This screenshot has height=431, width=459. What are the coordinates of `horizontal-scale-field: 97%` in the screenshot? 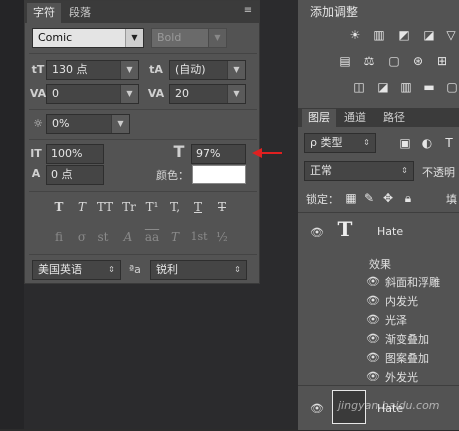 It's located at (218, 154).